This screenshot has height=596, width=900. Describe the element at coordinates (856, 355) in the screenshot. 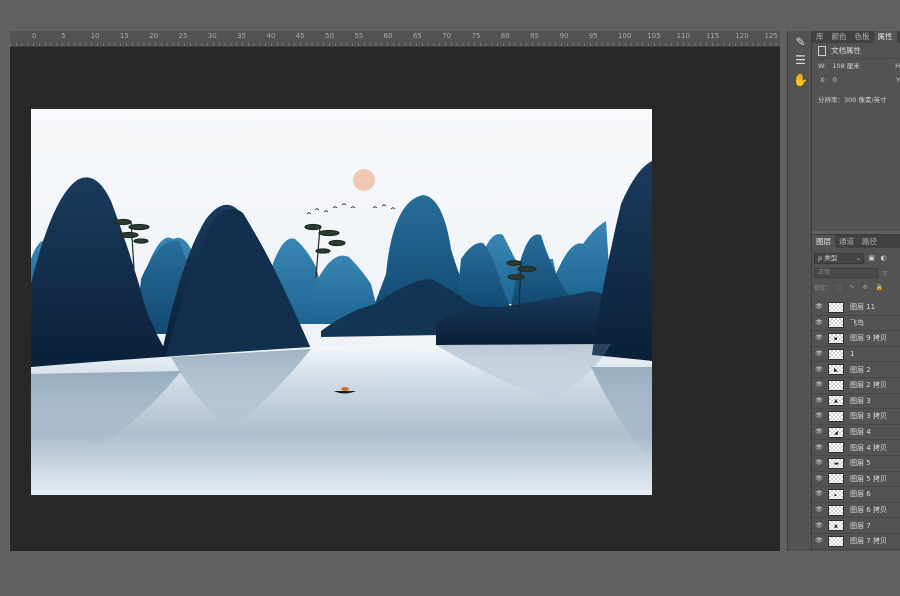

I see `layer-row: 👁 1` at that location.